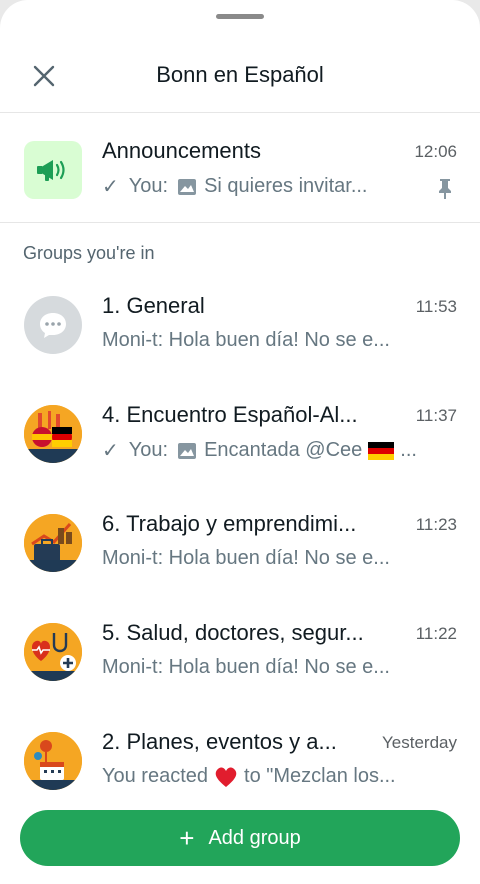 The width and height of the screenshot is (480, 884). I want to click on calendar-events-icon, so click(53, 761).